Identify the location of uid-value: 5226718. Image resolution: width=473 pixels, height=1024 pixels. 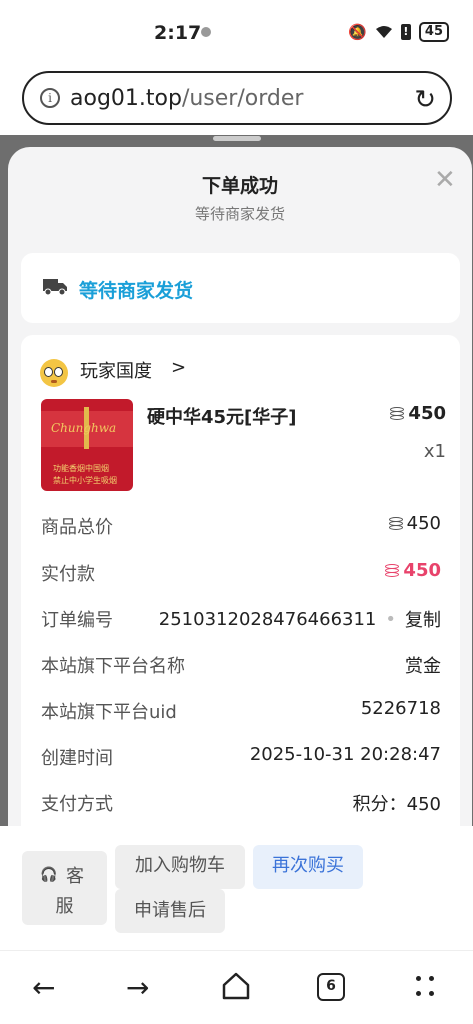
(400, 708).